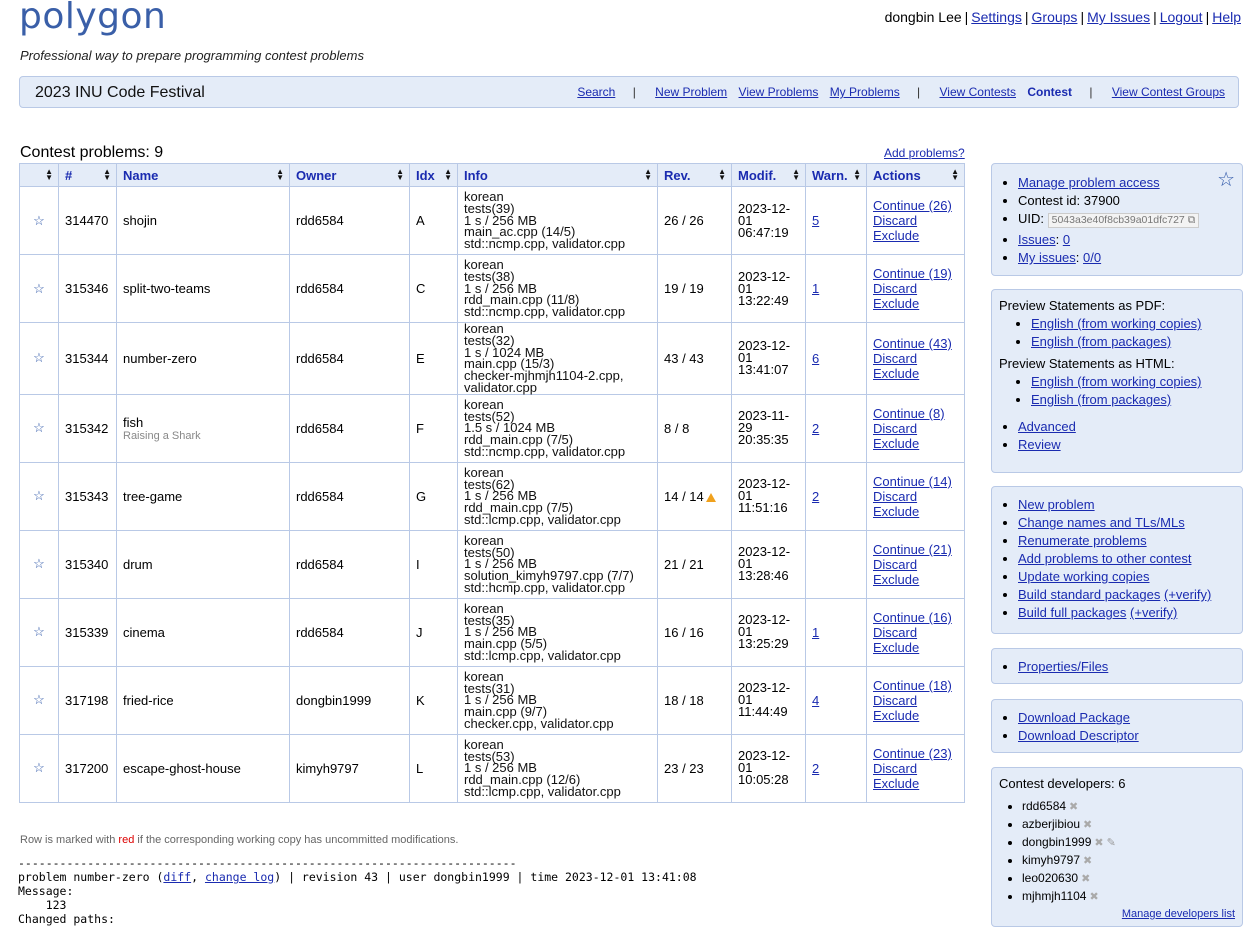 The width and height of the screenshot is (1253, 930). I want to click on warnings-link: 5, so click(815, 220).